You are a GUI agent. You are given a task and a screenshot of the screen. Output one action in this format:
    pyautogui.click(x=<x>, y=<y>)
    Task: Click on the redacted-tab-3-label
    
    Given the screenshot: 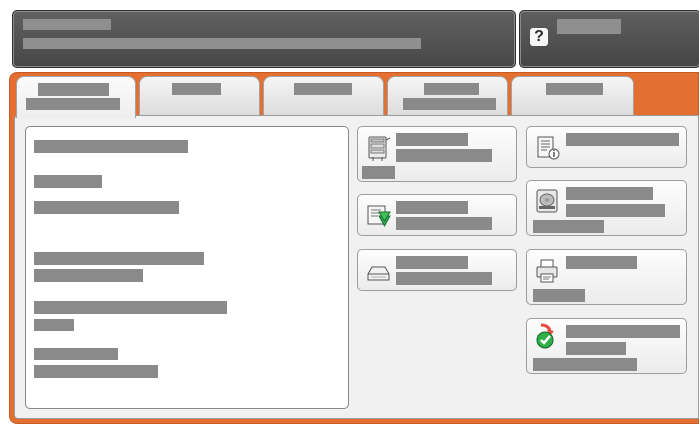 What is the action you would take?
    pyautogui.click(x=323, y=89)
    